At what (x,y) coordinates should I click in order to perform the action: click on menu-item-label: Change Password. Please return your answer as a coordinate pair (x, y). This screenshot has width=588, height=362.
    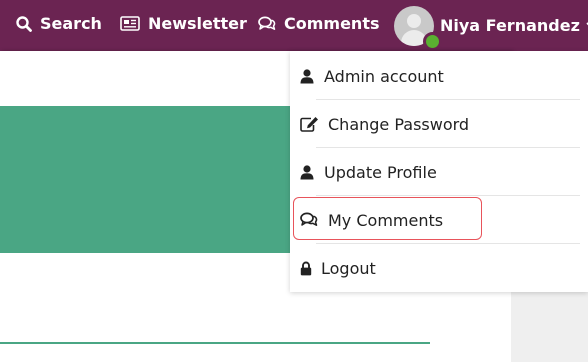
    Looking at the image, I should click on (399, 124).